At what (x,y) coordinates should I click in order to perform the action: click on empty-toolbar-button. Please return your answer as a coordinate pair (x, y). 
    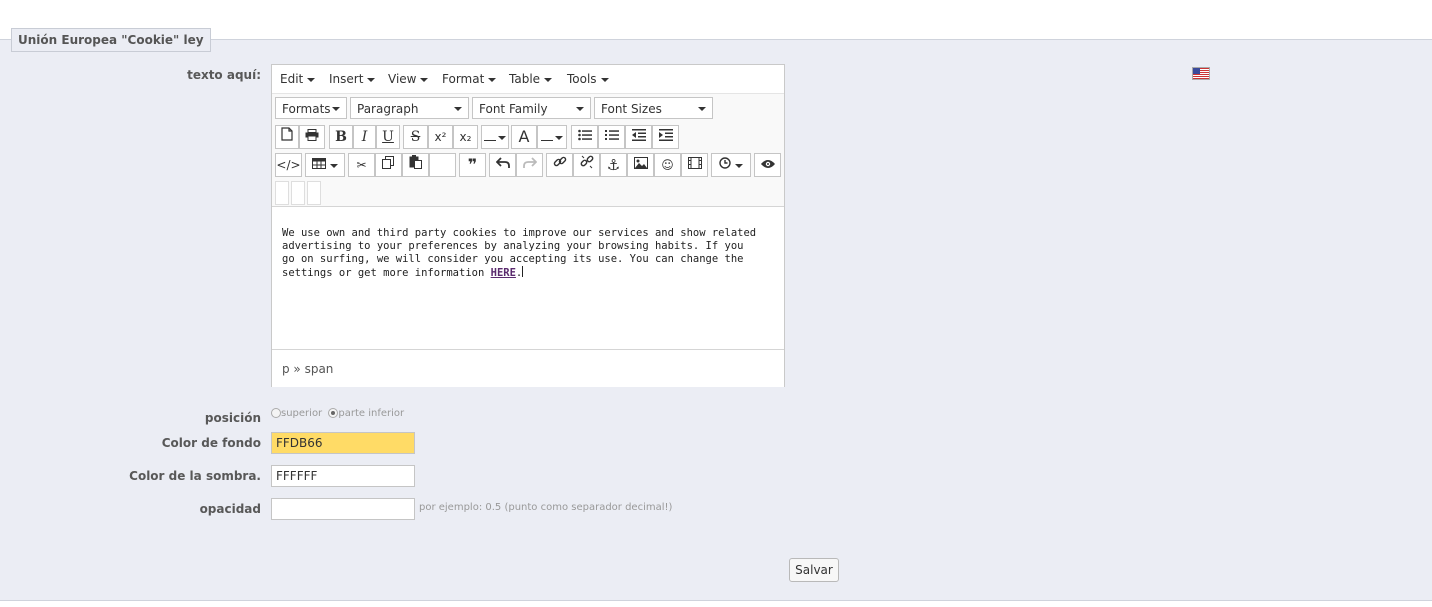
    Looking at the image, I should click on (442, 165).